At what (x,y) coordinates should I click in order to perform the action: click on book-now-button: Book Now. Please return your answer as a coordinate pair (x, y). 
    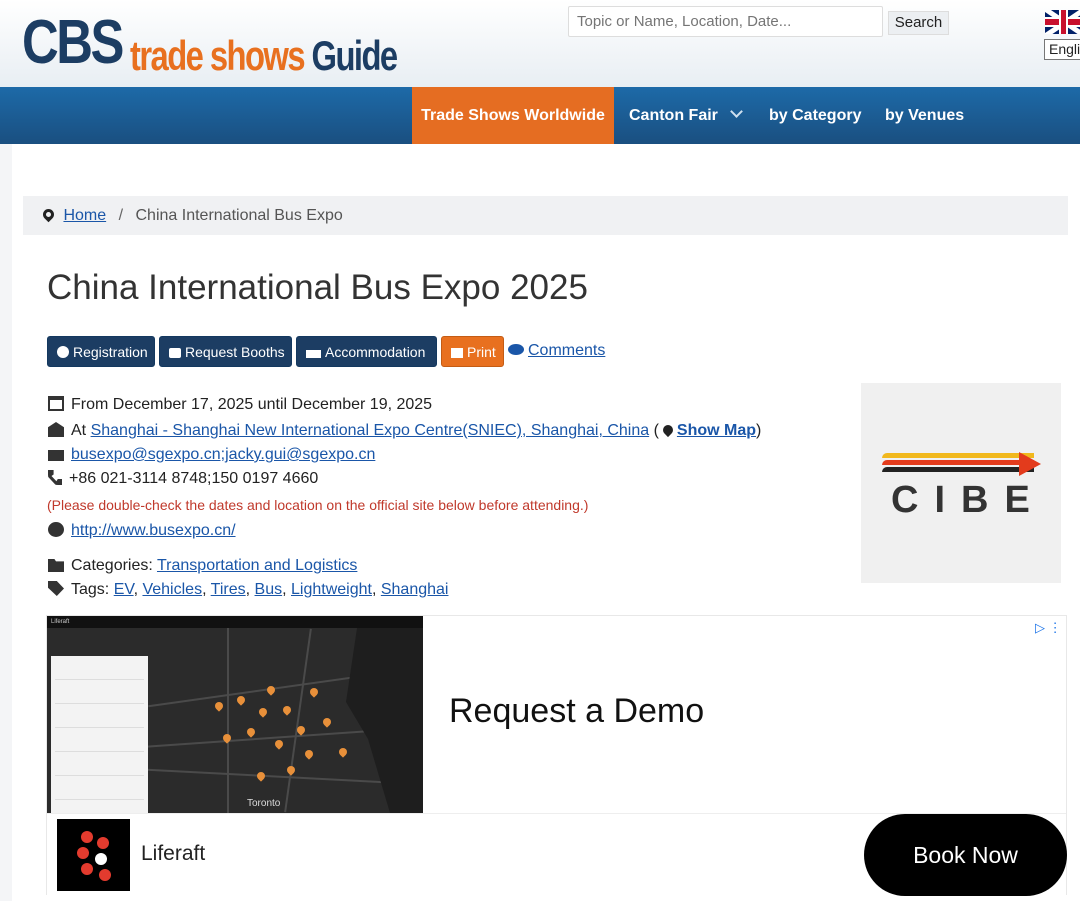
    Looking at the image, I should click on (965, 855).